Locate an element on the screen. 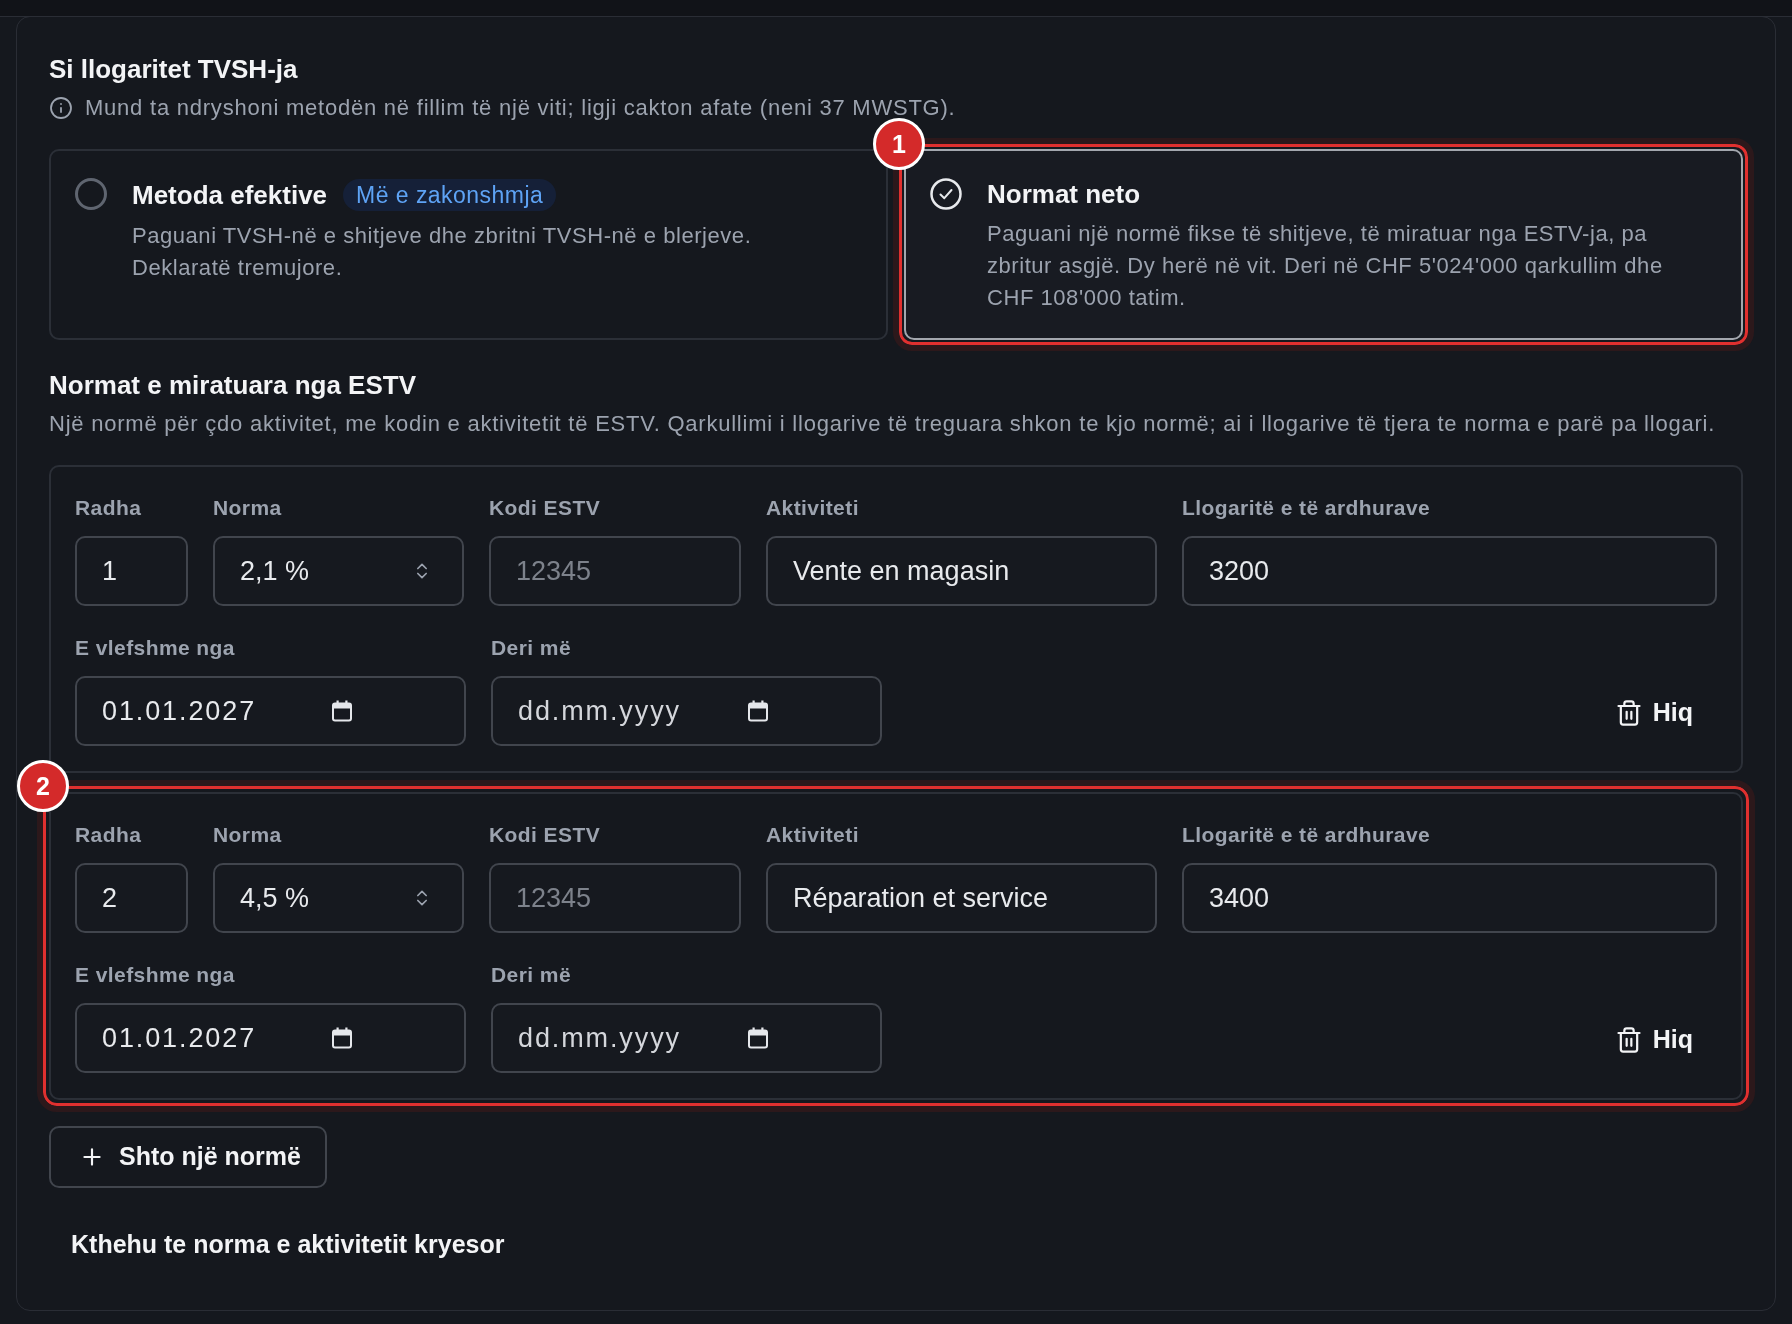  input-field: 2 is located at coordinates (131, 898).